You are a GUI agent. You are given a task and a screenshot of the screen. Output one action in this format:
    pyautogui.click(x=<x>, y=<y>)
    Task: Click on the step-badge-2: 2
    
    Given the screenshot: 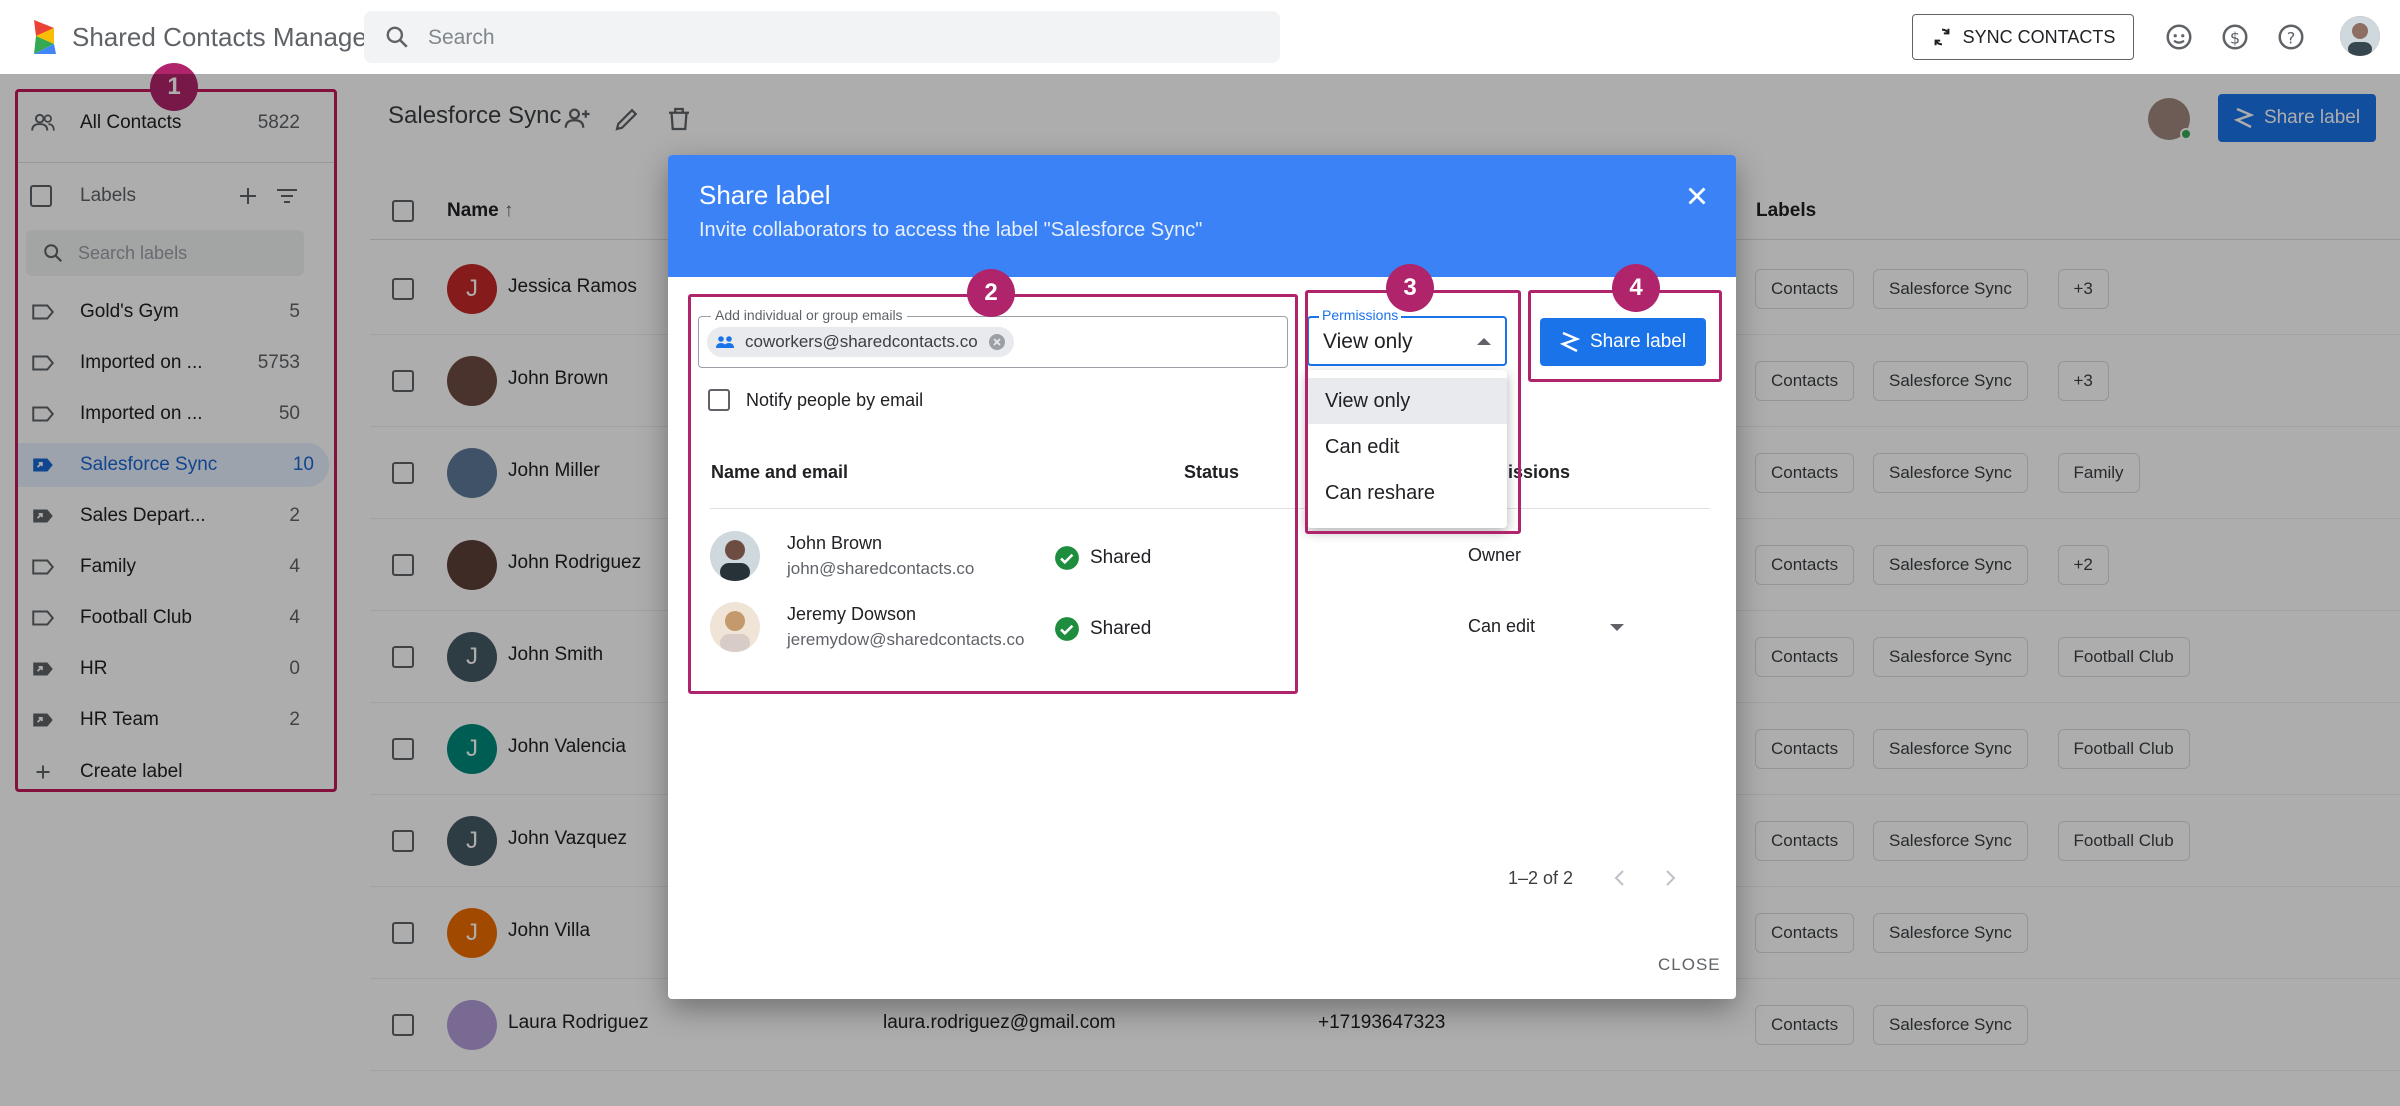 What is the action you would take?
    pyautogui.click(x=991, y=293)
    